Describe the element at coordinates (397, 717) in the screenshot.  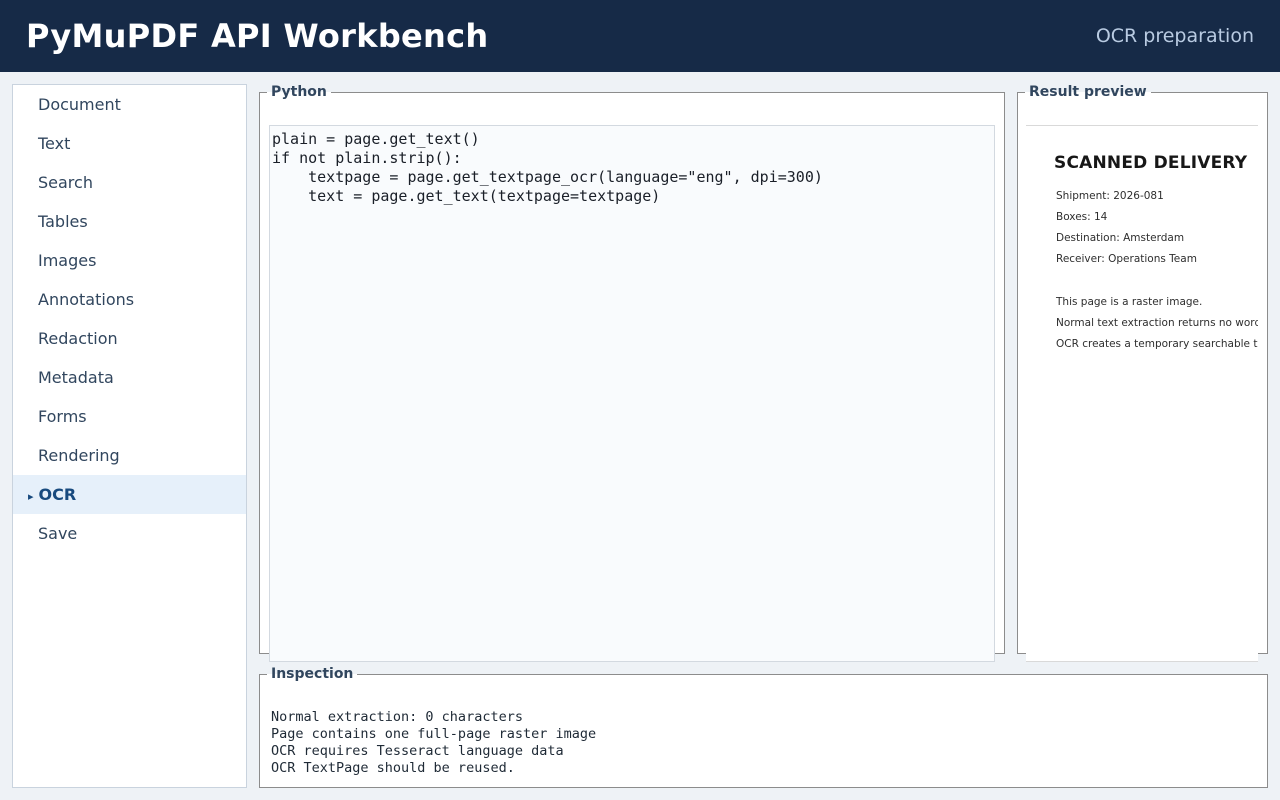
I see `inspection-line: Normal extraction: 0 characters` at that location.